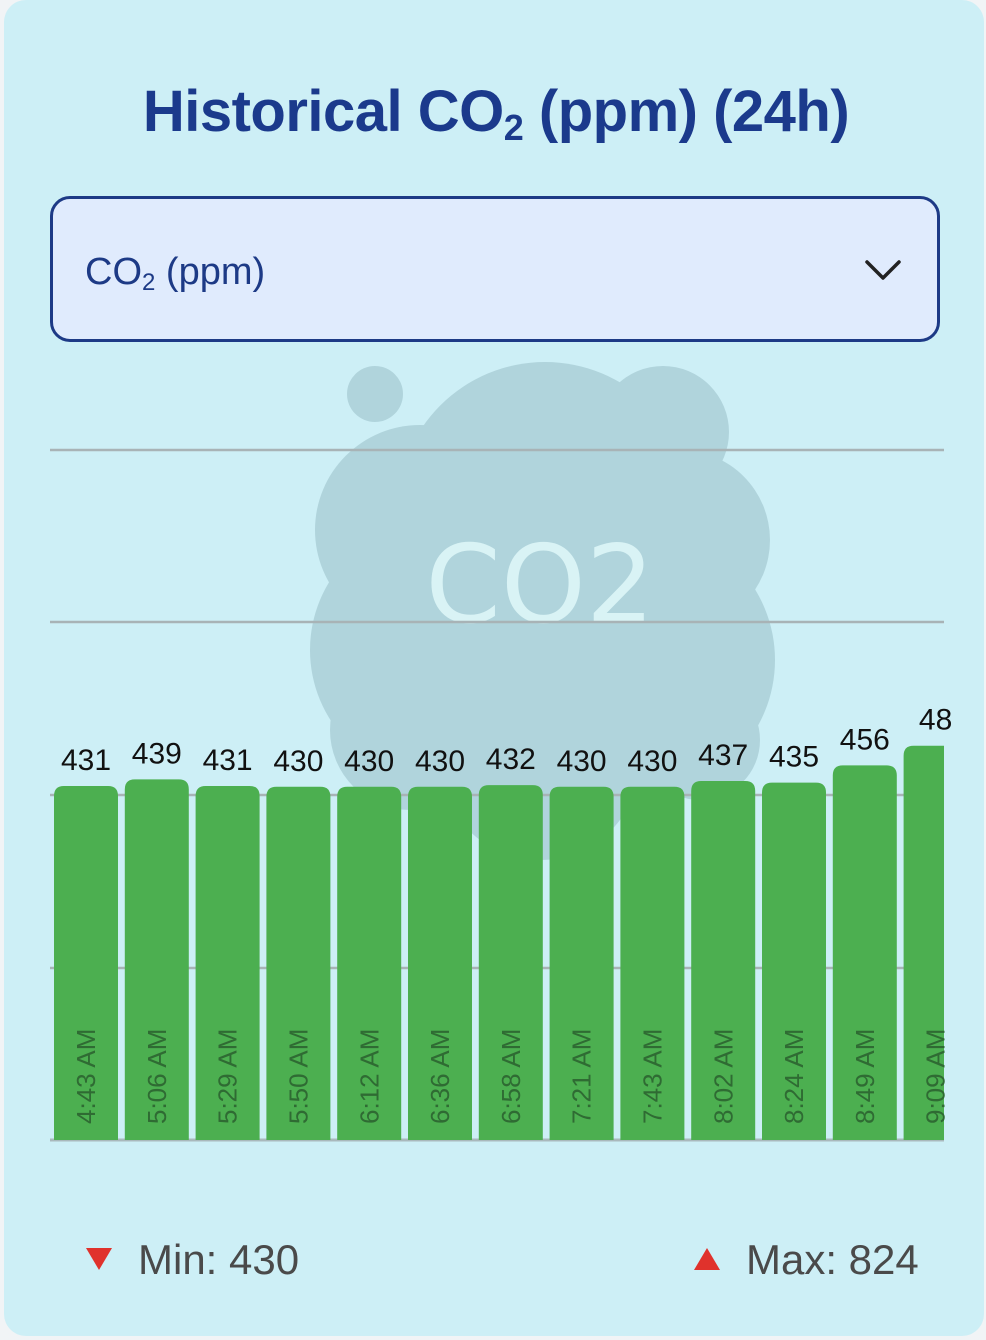  Describe the element at coordinates (219, 1259) in the screenshot. I see `min-value: Min: 430` at that location.